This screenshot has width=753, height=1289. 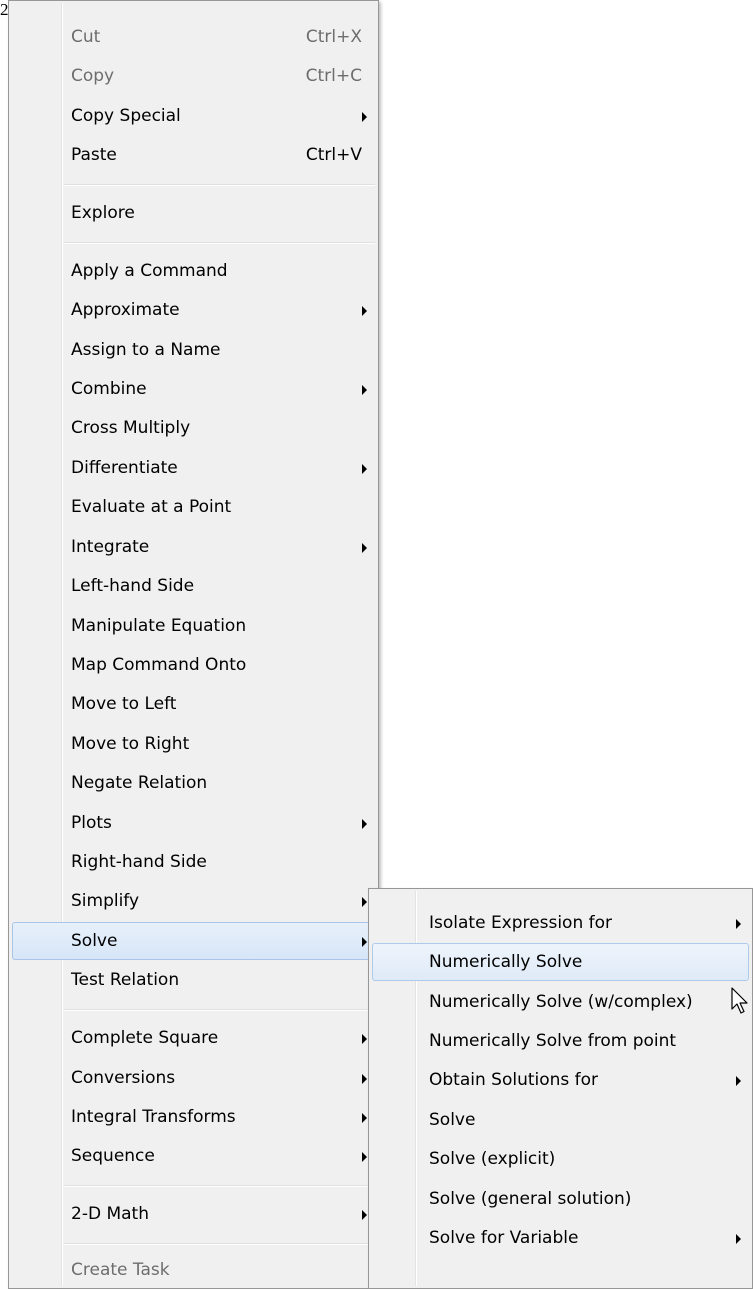 What do you see at coordinates (560, 1159) in the screenshot?
I see `submenu-item-solve-explicit: Solve (explicit)` at bounding box center [560, 1159].